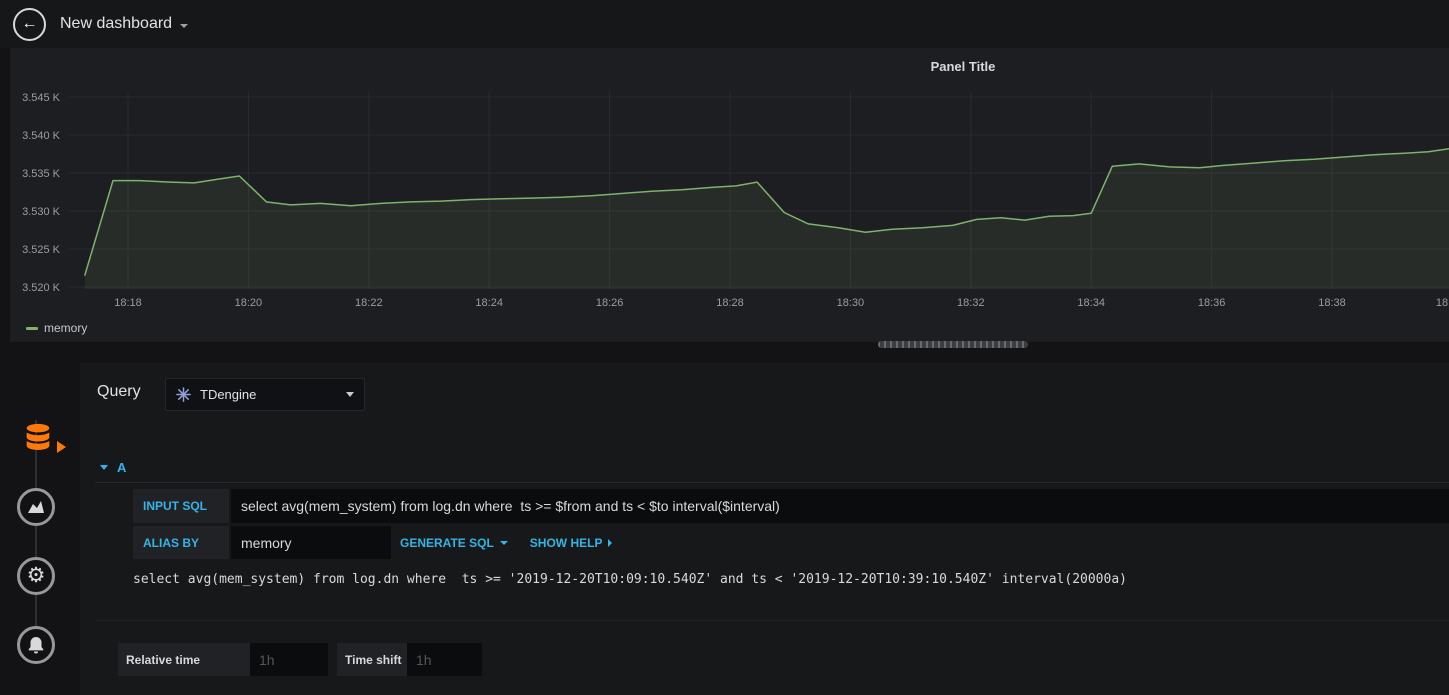  I want to click on area-chart-icon, so click(36, 507).